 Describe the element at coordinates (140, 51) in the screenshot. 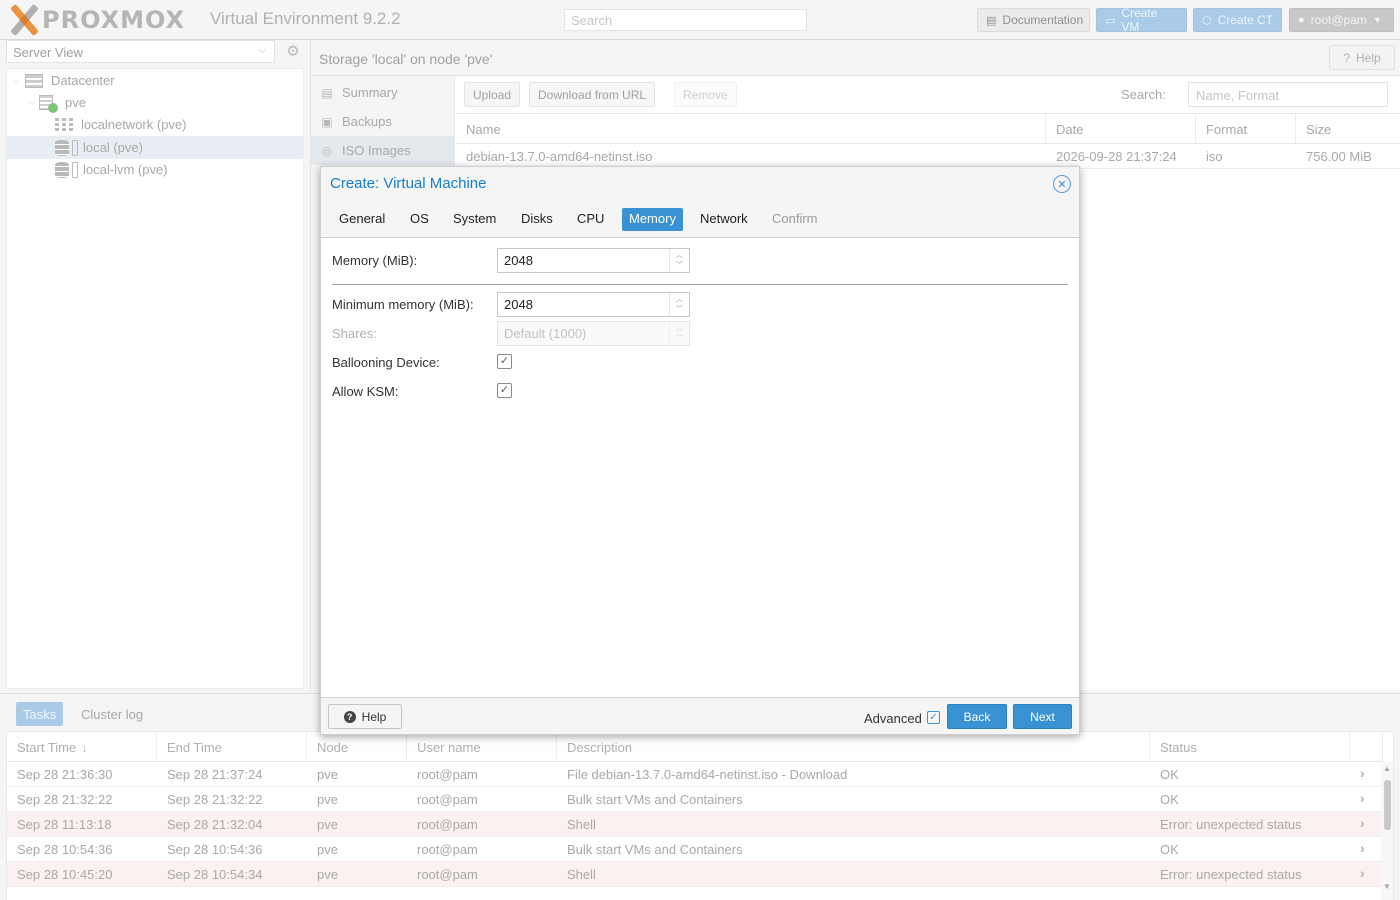

I see `view-selector: Server View ⌵` at that location.